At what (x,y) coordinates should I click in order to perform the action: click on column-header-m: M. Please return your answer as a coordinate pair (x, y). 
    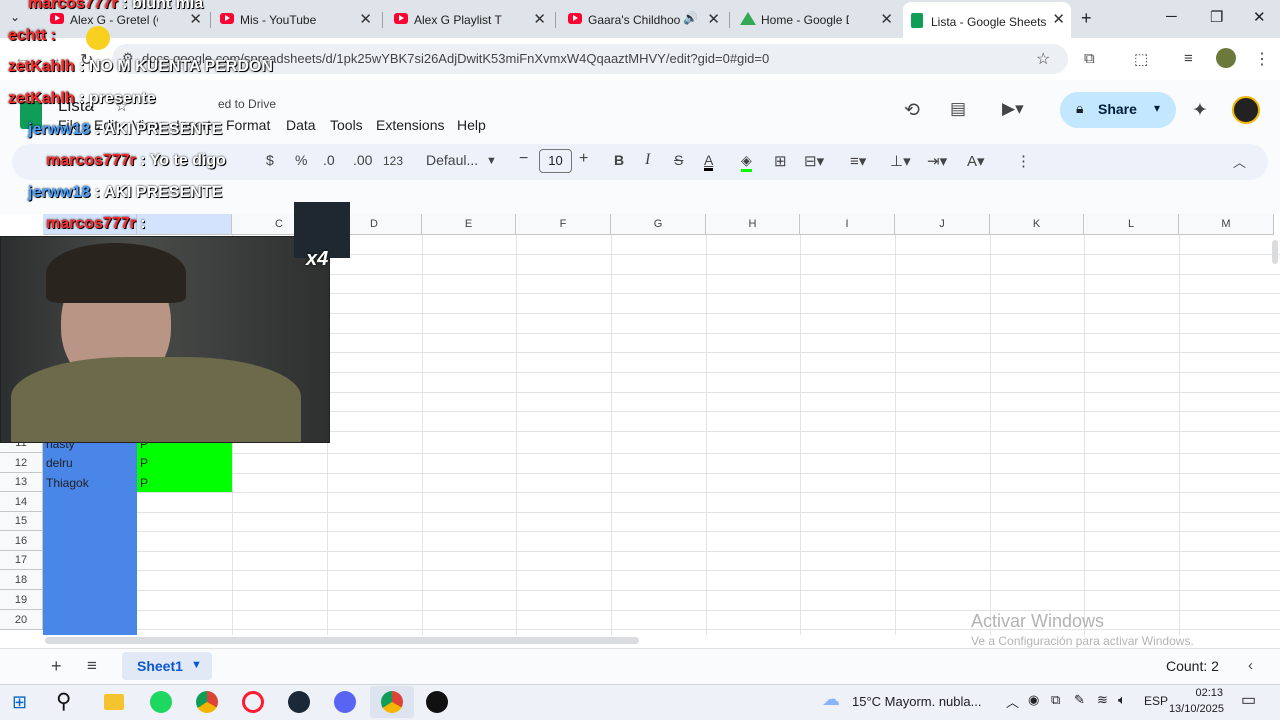
    Looking at the image, I should click on (1226, 224).